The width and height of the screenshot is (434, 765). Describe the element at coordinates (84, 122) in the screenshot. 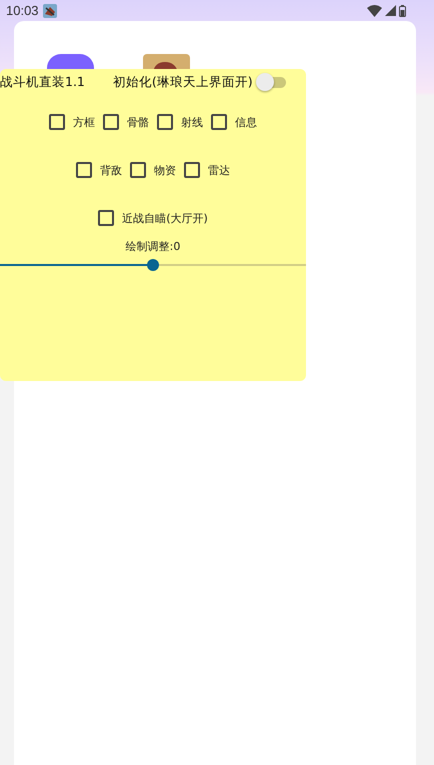

I see `checkbox-label: 方框` at that location.